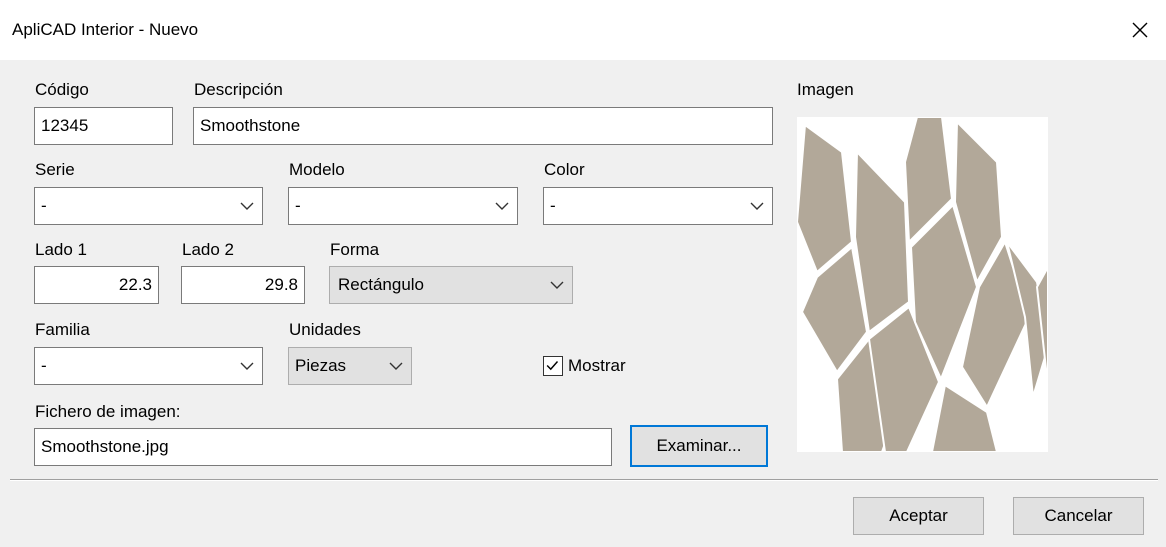  Describe the element at coordinates (44, 205) in the screenshot. I see `serie-value: -` at that location.